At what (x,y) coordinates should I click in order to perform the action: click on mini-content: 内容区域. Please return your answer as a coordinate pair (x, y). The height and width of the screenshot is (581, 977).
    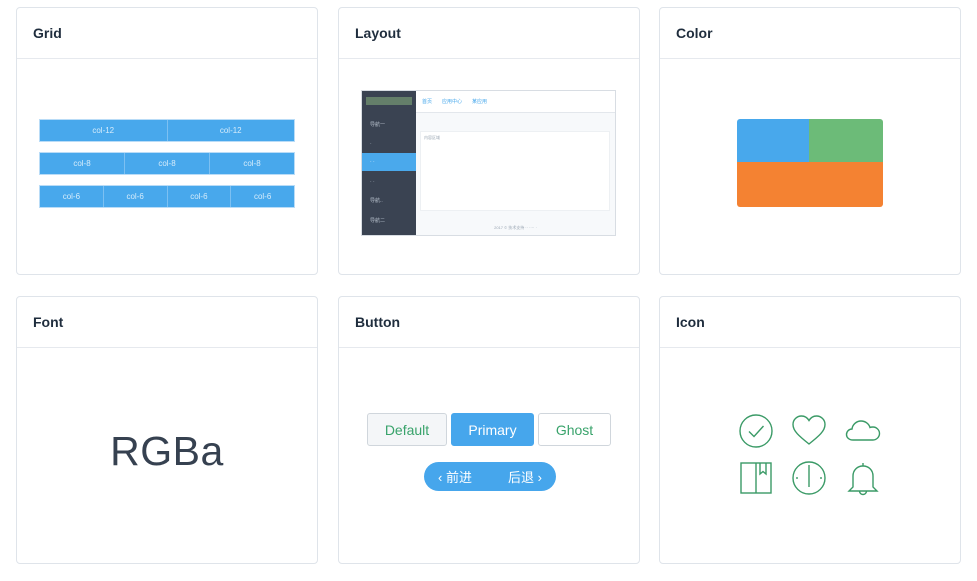
    Looking at the image, I should click on (515, 171).